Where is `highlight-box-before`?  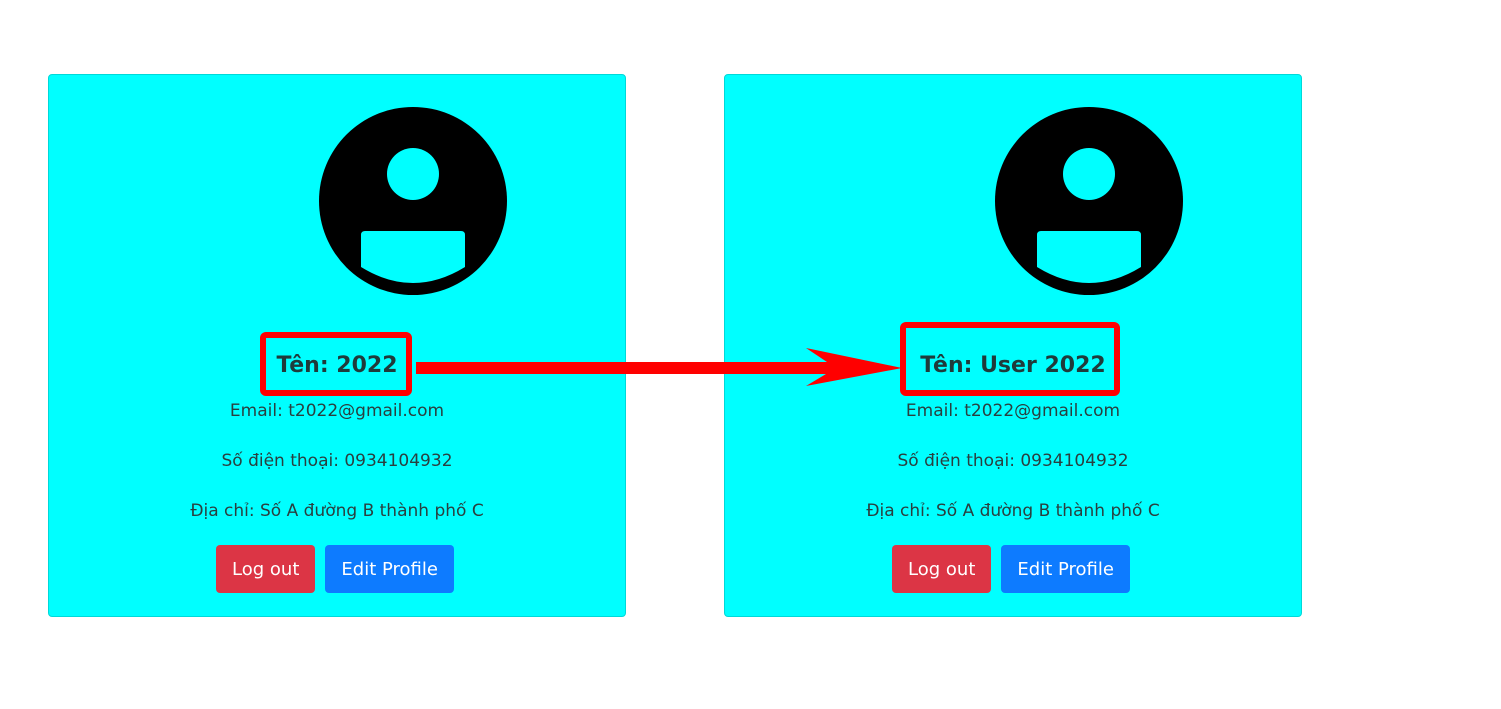
highlight-box-before is located at coordinates (336, 364).